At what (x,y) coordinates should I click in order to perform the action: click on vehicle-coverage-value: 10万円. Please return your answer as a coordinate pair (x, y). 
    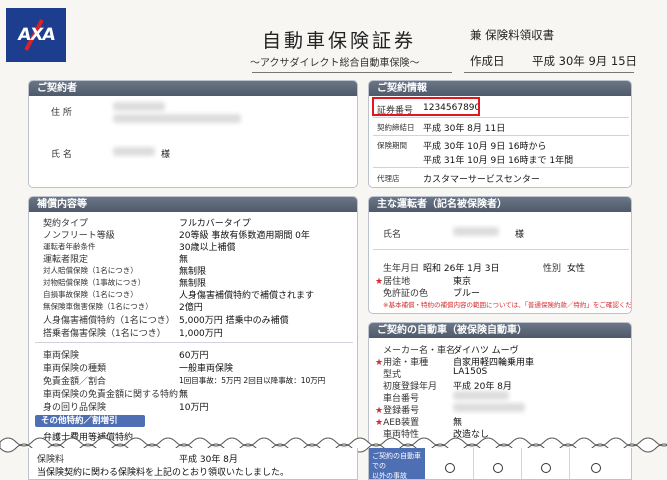
    Looking at the image, I should click on (194, 408).